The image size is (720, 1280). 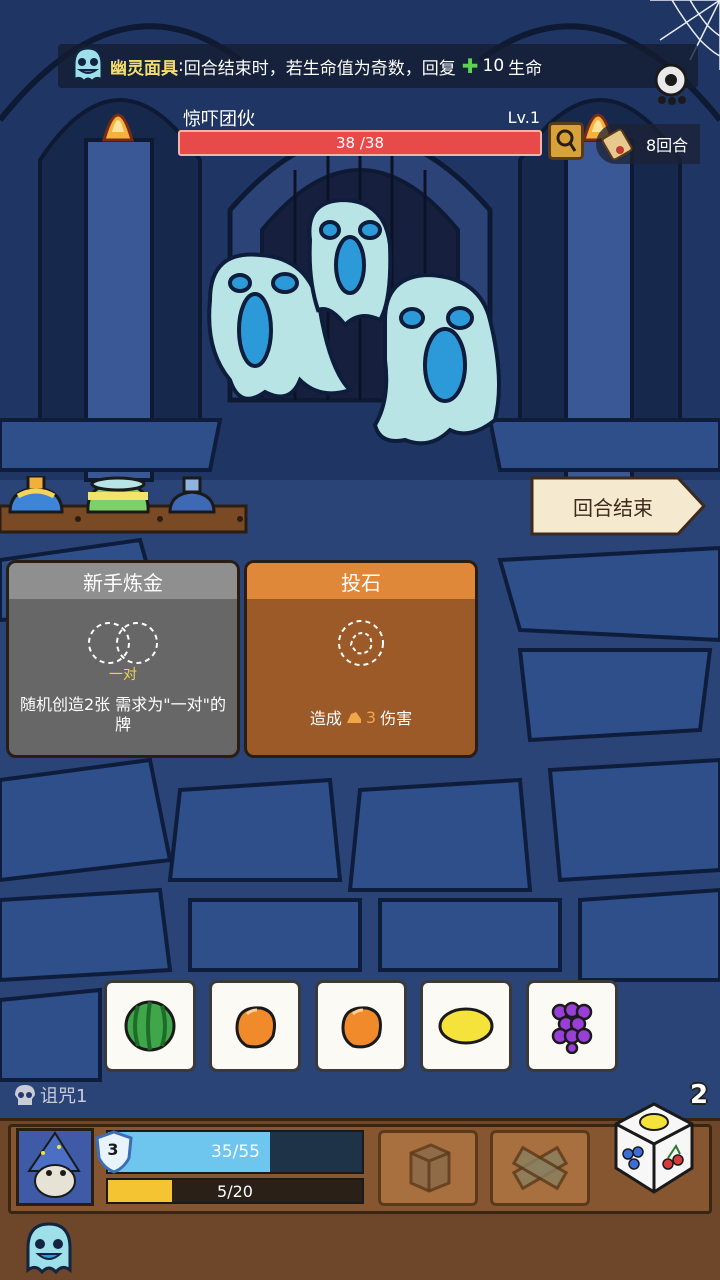 What do you see at coordinates (325, 718) in the screenshot?
I see `card-desc-prefix: 造成` at bounding box center [325, 718].